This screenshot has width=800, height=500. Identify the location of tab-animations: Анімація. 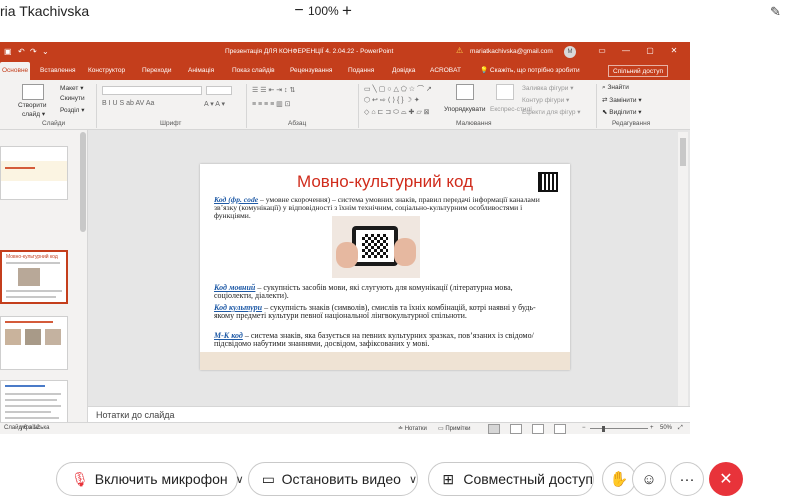
(201, 71).